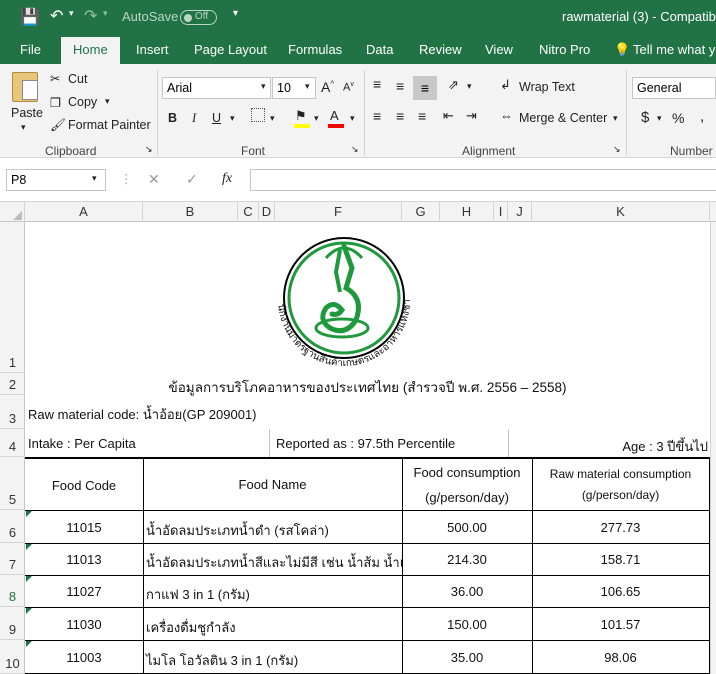 Image resolution: width=716 pixels, height=674 pixels. What do you see at coordinates (84, 657) in the screenshot?
I see `food-code-cell: 11003` at bounding box center [84, 657].